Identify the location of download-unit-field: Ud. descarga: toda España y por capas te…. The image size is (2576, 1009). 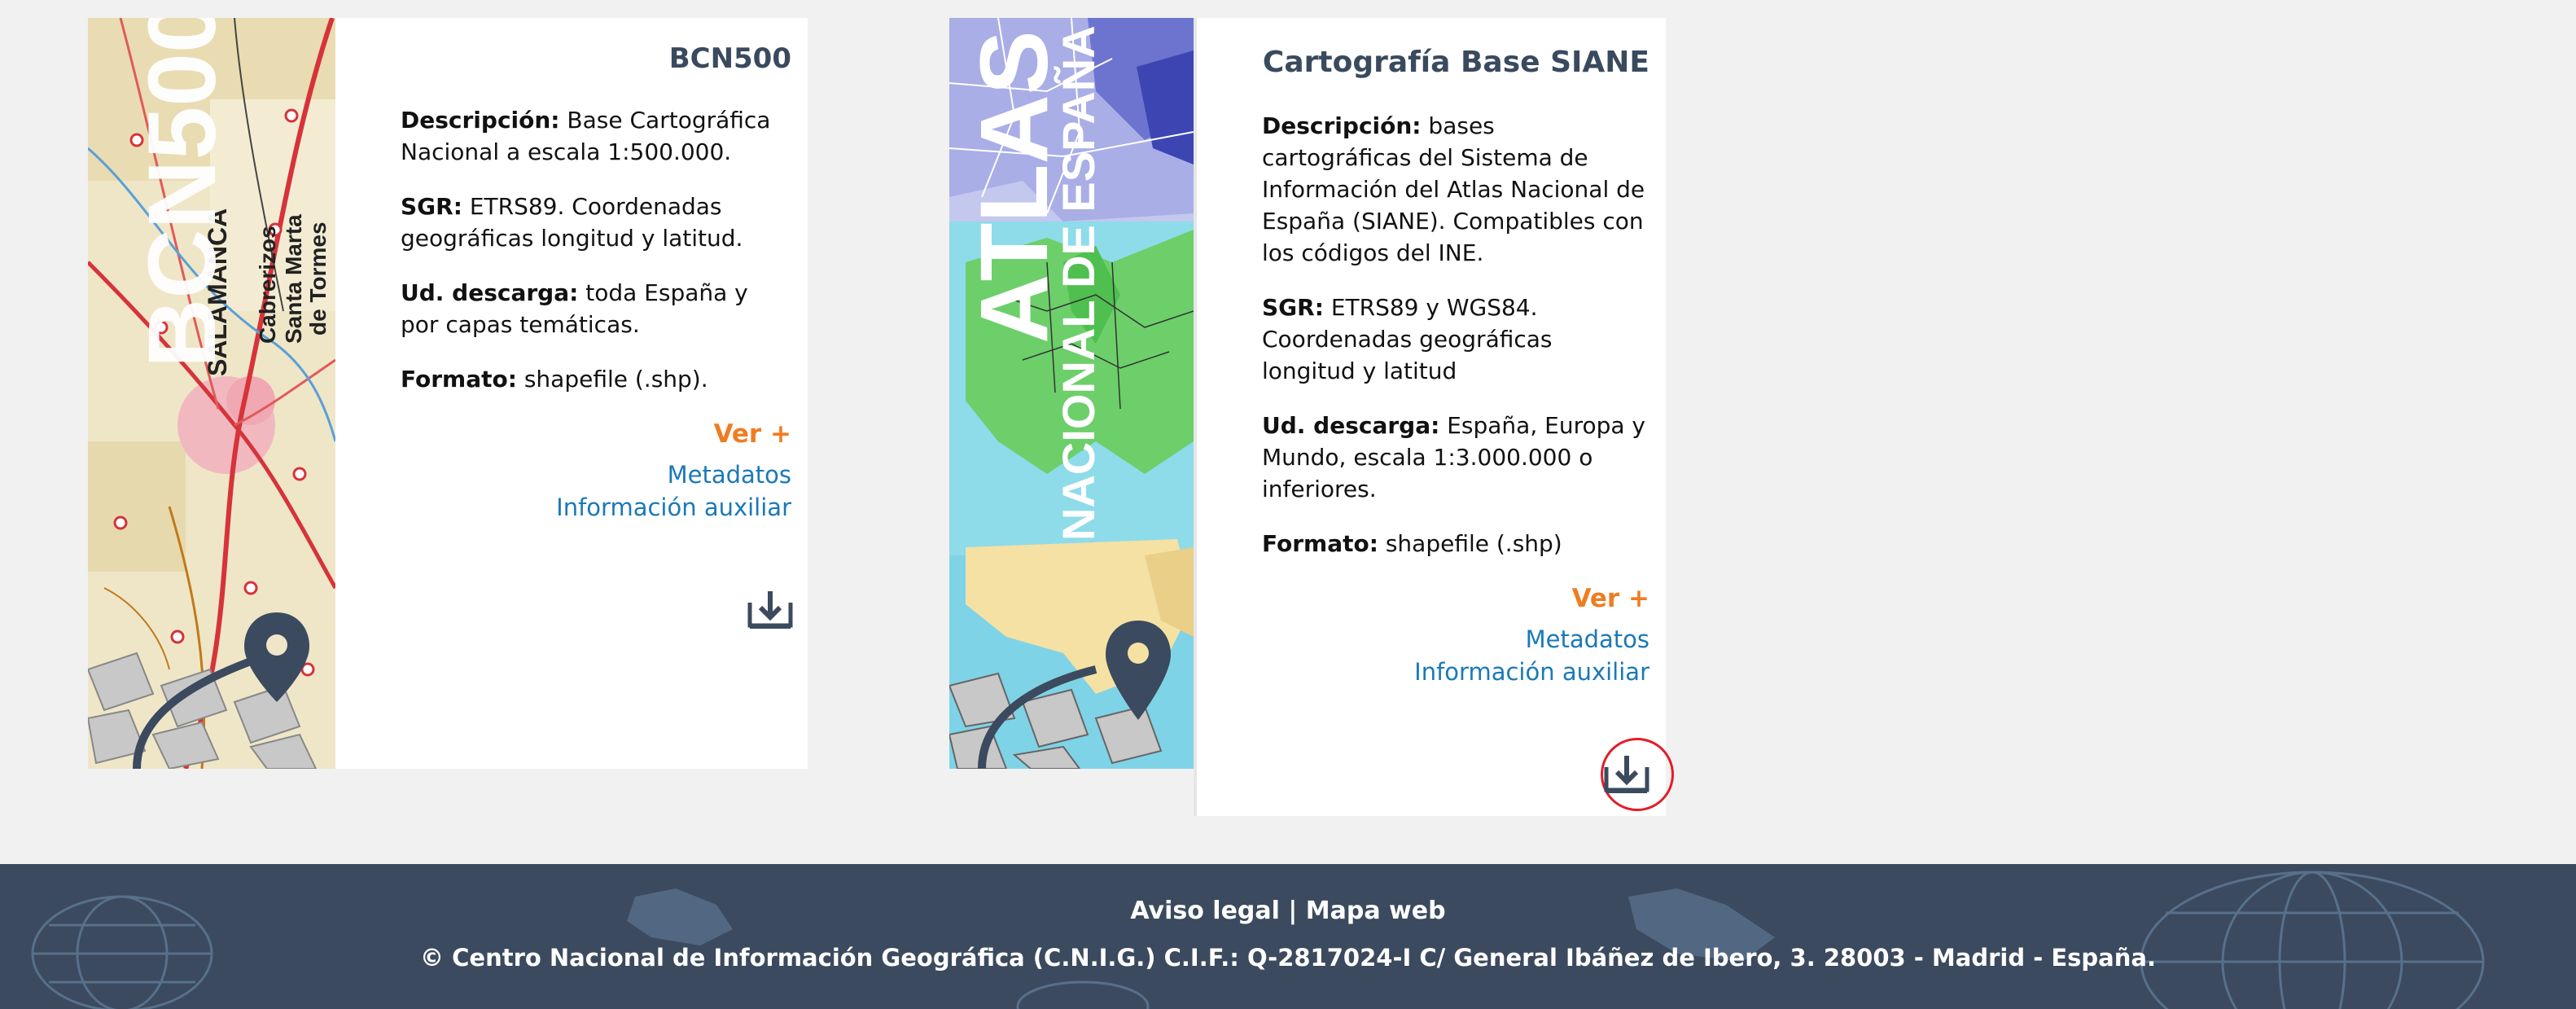
(596, 308).